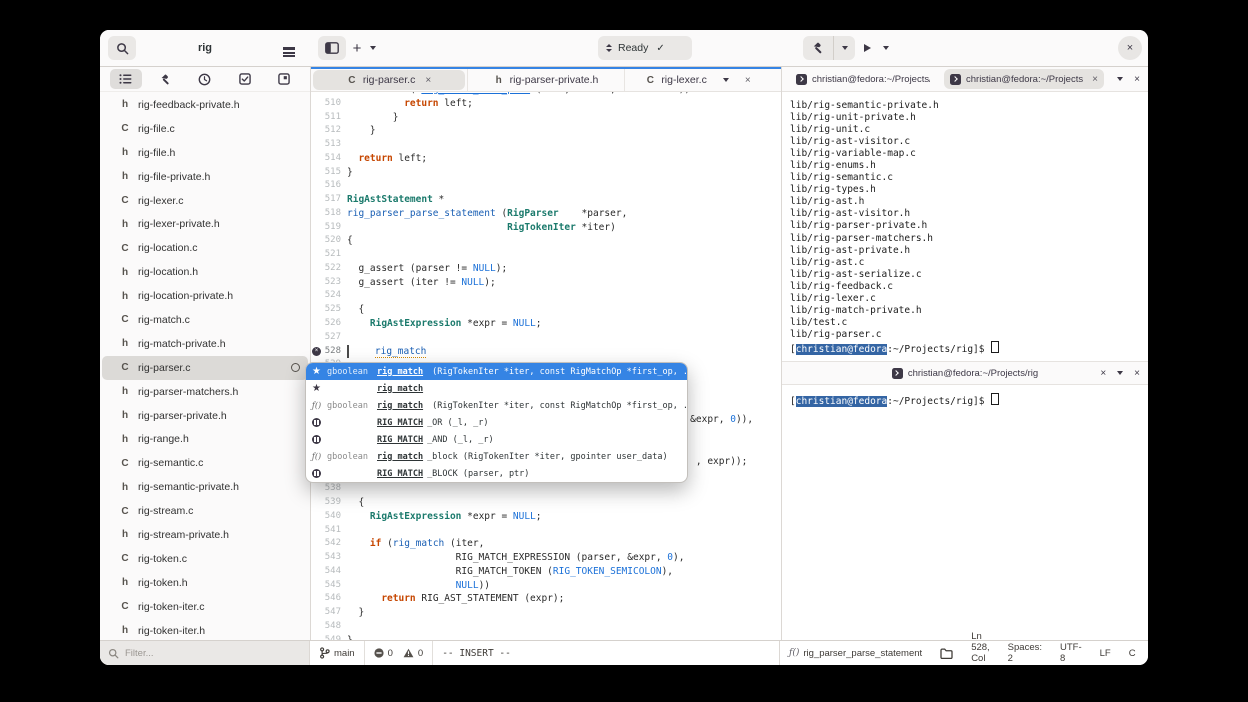 The width and height of the screenshot is (1248, 702). I want to click on file-row-rig-match-private.h: h rig-match-private.h, so click(205, 344).